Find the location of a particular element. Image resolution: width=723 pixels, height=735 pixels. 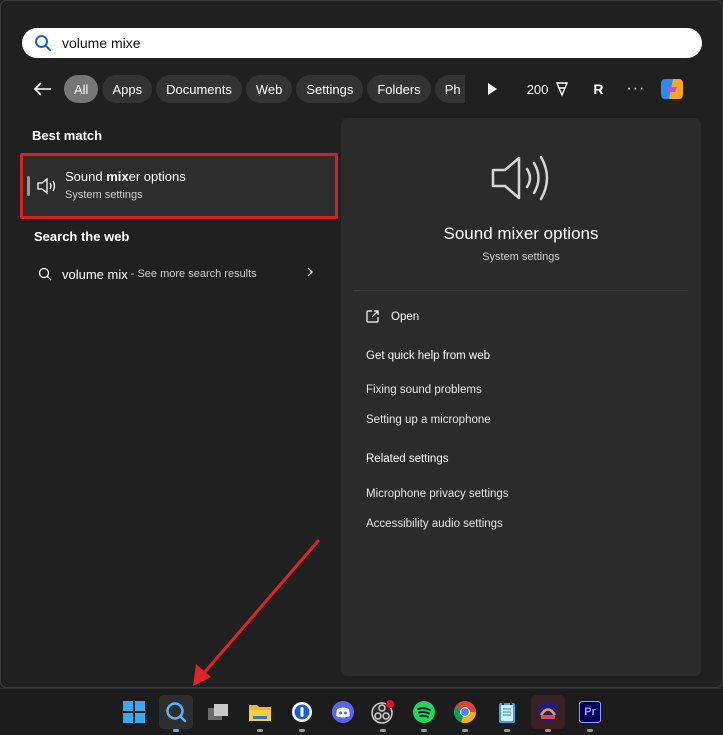

play-icon is located at coordinates (492, 89).